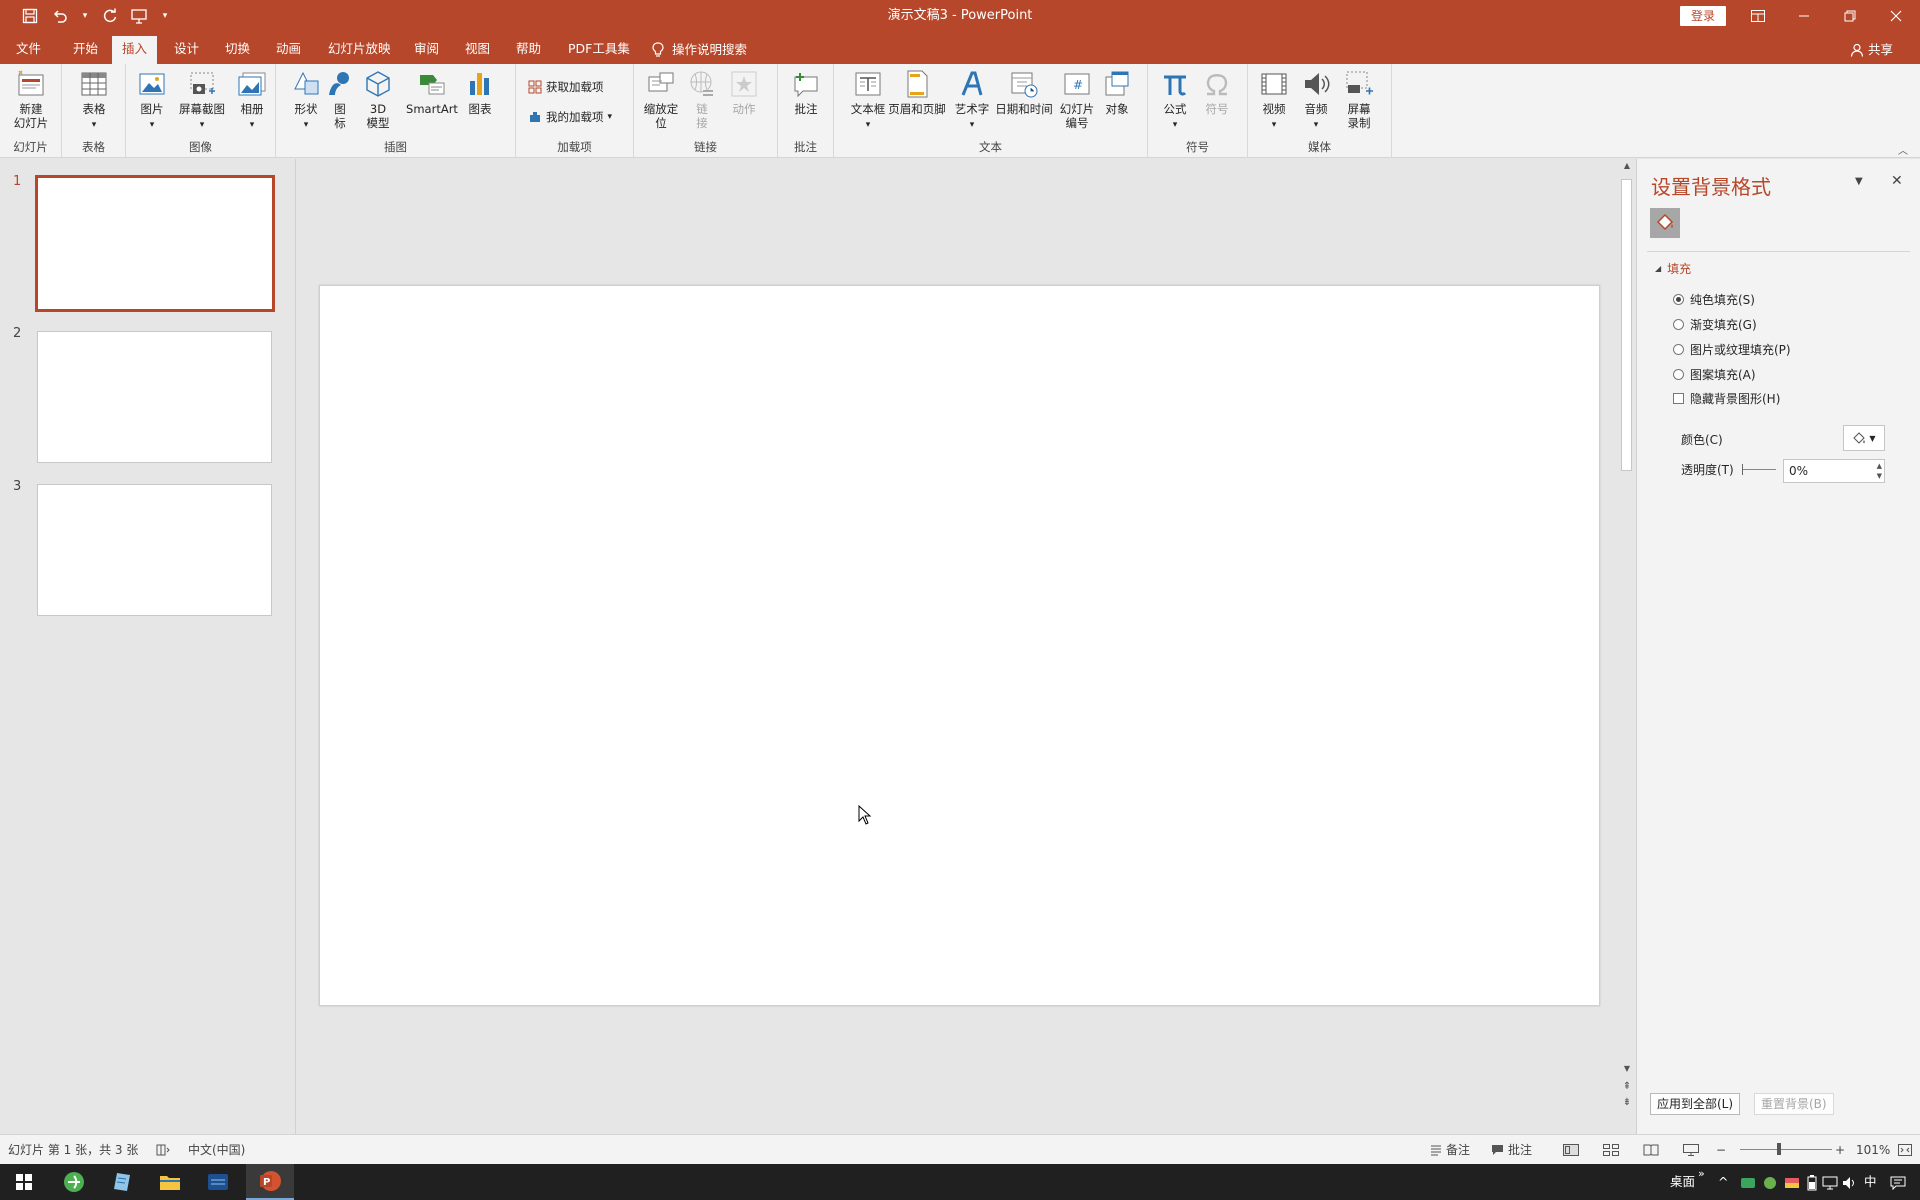 The image size is (1920, 1200). What do you see at coordinates (1217, 92) in the screenshot?
I see `symbol-button: 符号` at bounding box center [1217, 92].